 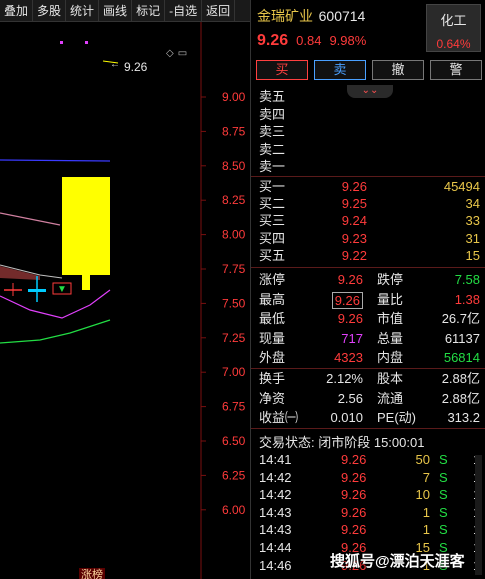 What do you see at coordinates (184, 11) in the screenshot?
I see `toolbar-remove-watchlist-button: -自选` at bounding box center [184, 11].